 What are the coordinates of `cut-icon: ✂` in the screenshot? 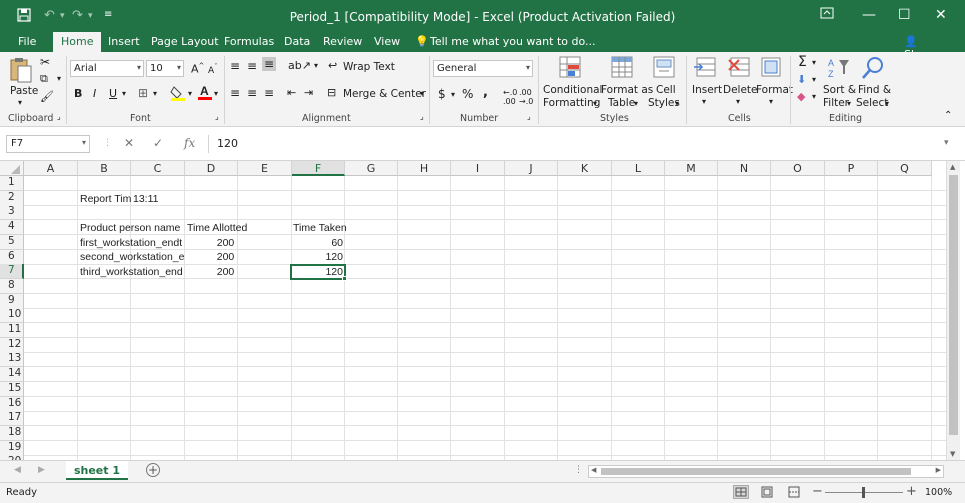 It's located at (45, 62).